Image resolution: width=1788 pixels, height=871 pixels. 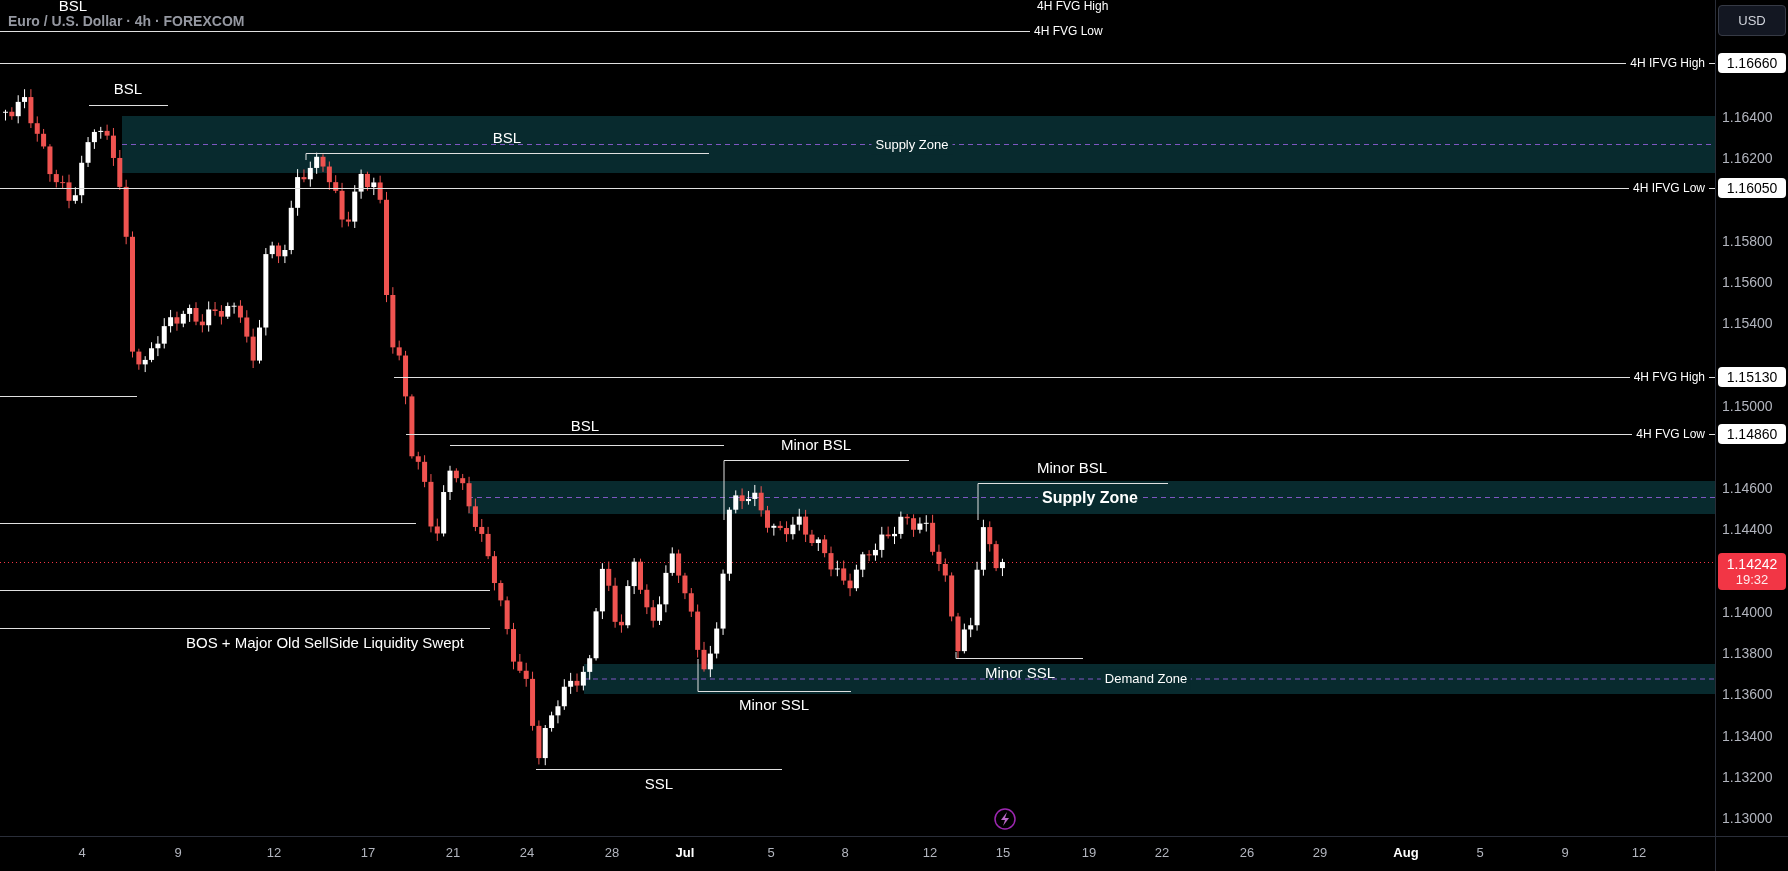 I want to click on price-tick: 1.16200, so click(x=1747, y=158).